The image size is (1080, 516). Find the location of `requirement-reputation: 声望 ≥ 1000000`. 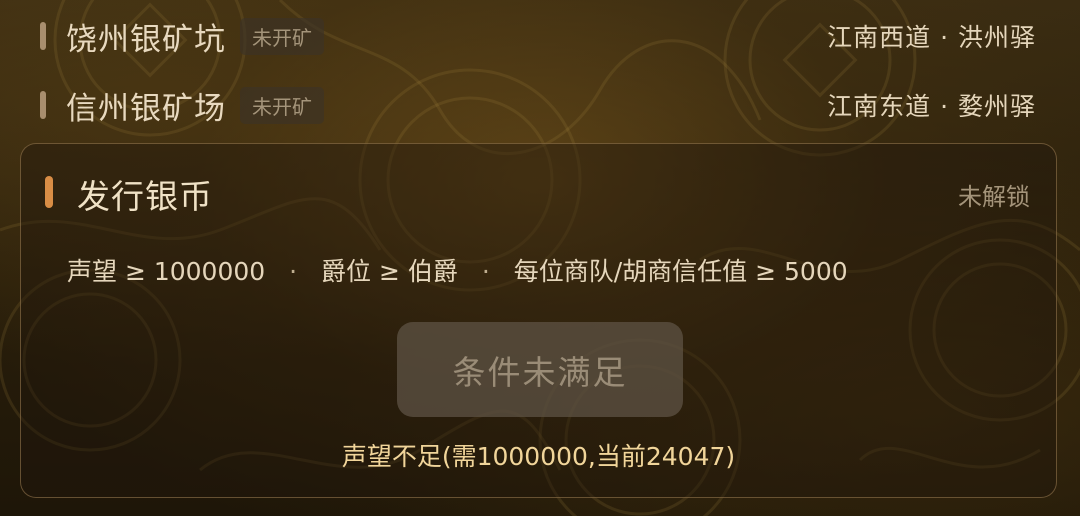

requirement-reputation: 声望 ≥ 1000000 is located at coordinates (166, 271).